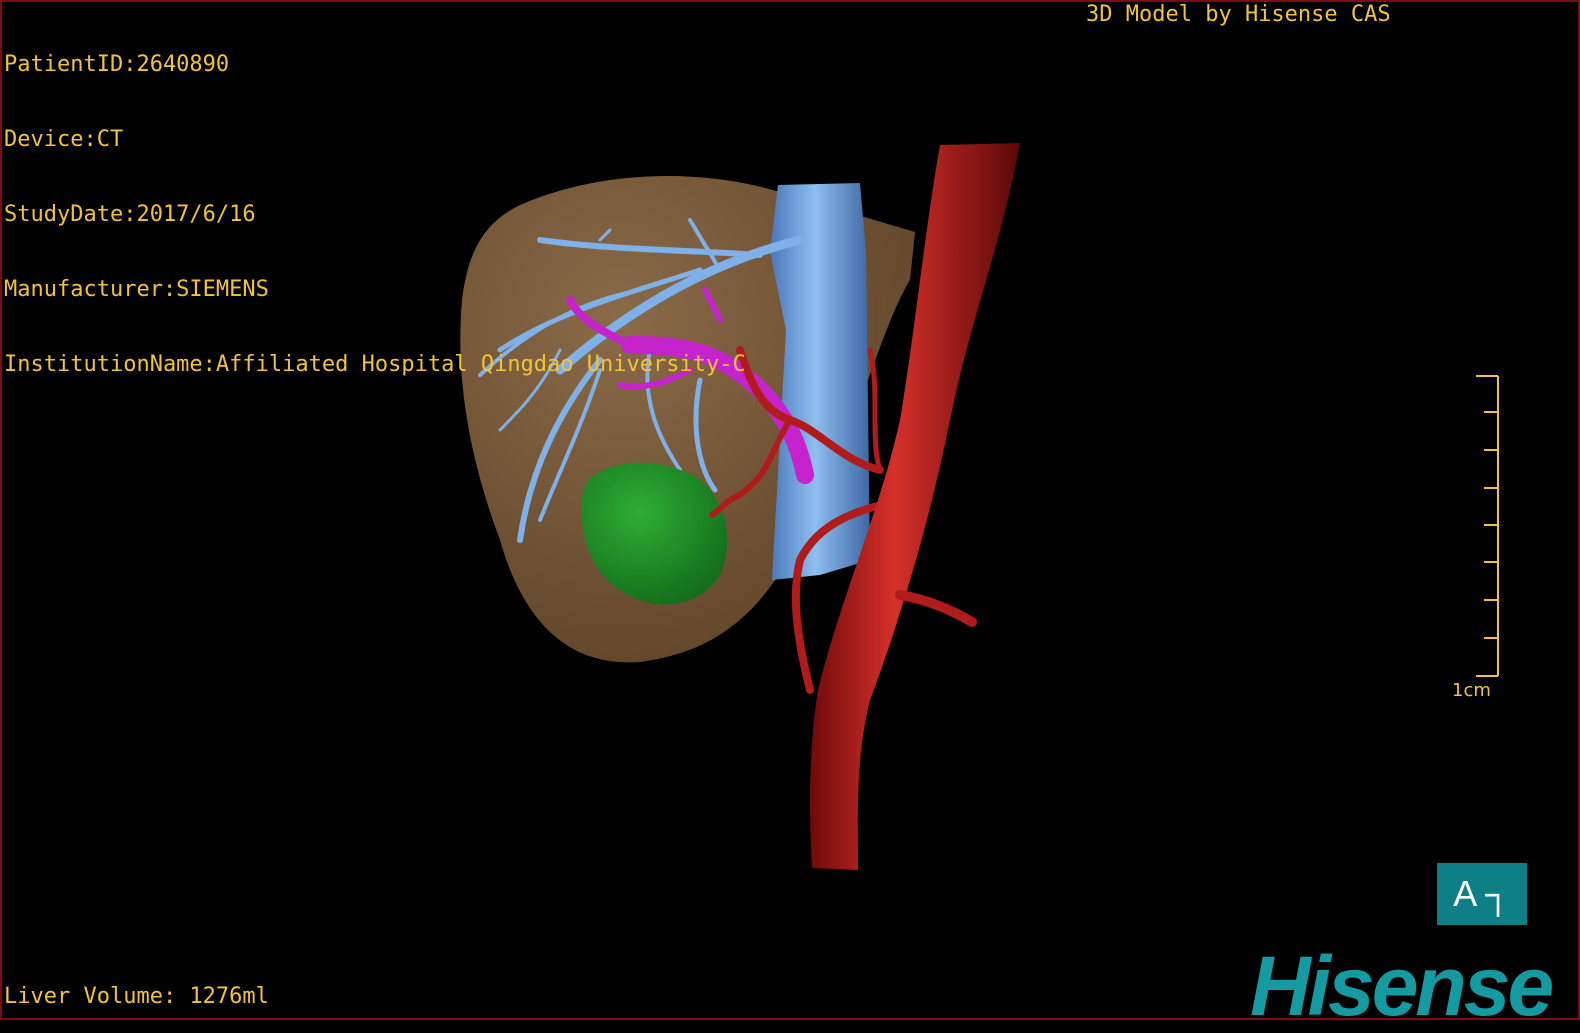 The height and width of the screenshot is (1033, 1580). I want to click on hisense-logo: Hisense, so click(1402, 986).